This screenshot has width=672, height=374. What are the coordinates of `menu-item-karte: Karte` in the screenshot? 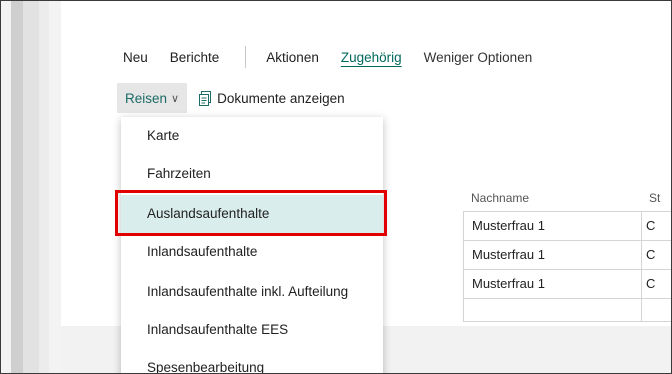 It's located at (252, 136).